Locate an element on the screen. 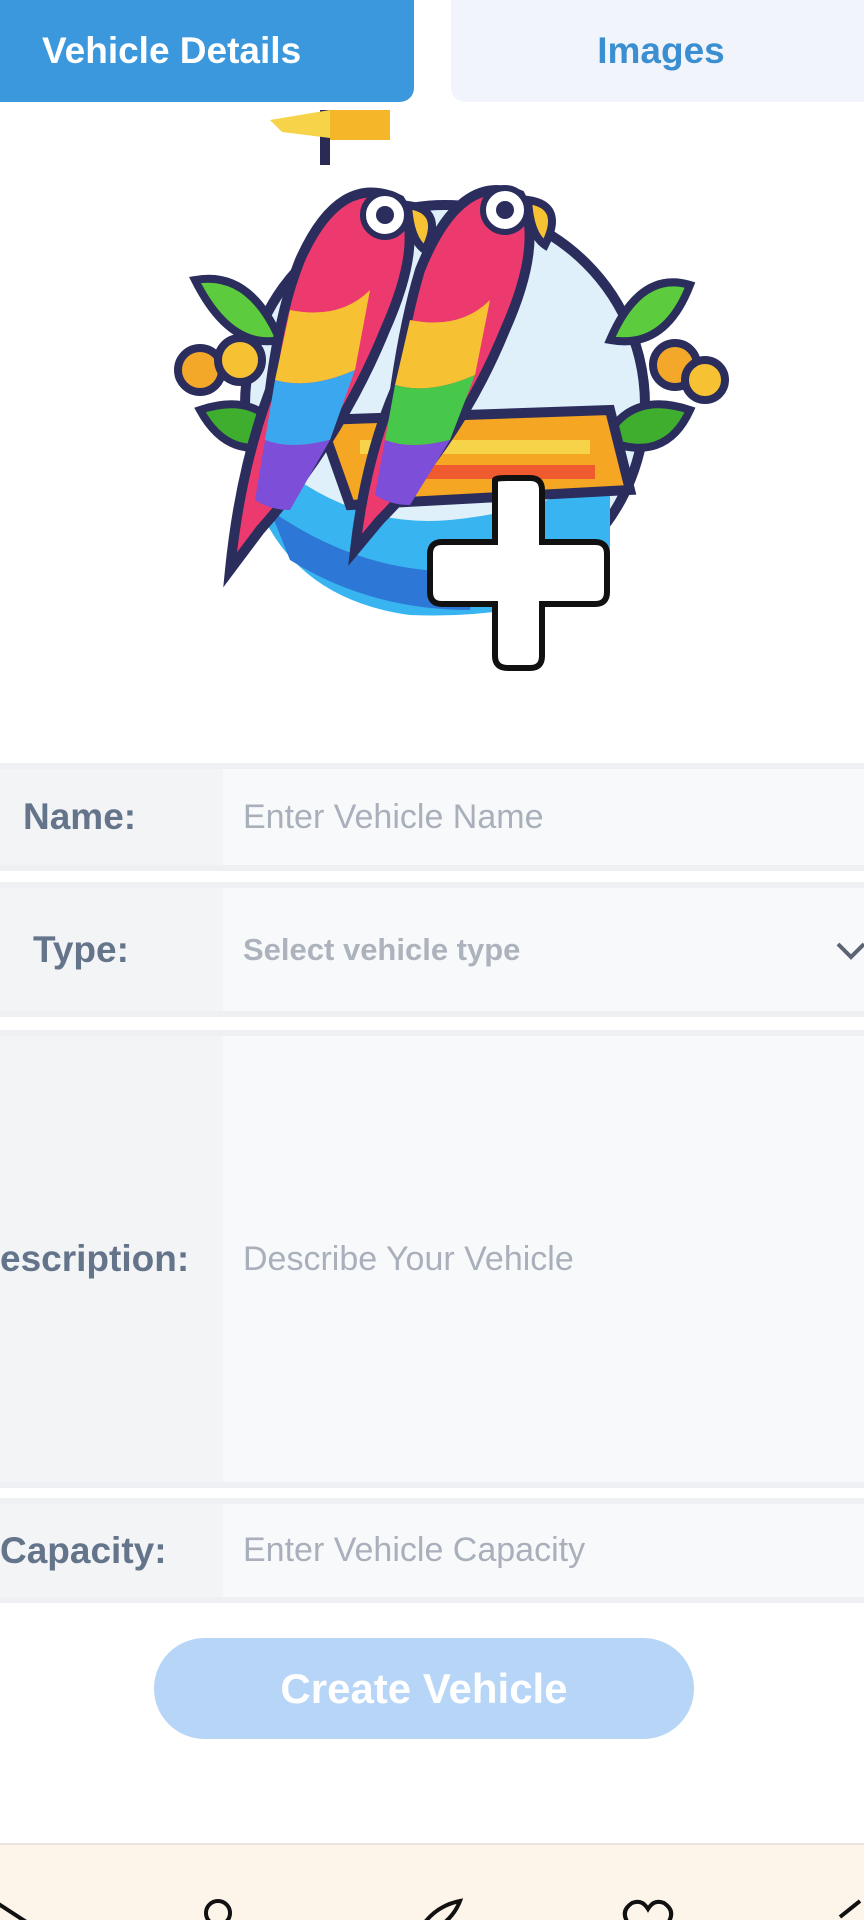  tab-vehicle-details-label: Vehicle Details is located at coordinates (172, 50).